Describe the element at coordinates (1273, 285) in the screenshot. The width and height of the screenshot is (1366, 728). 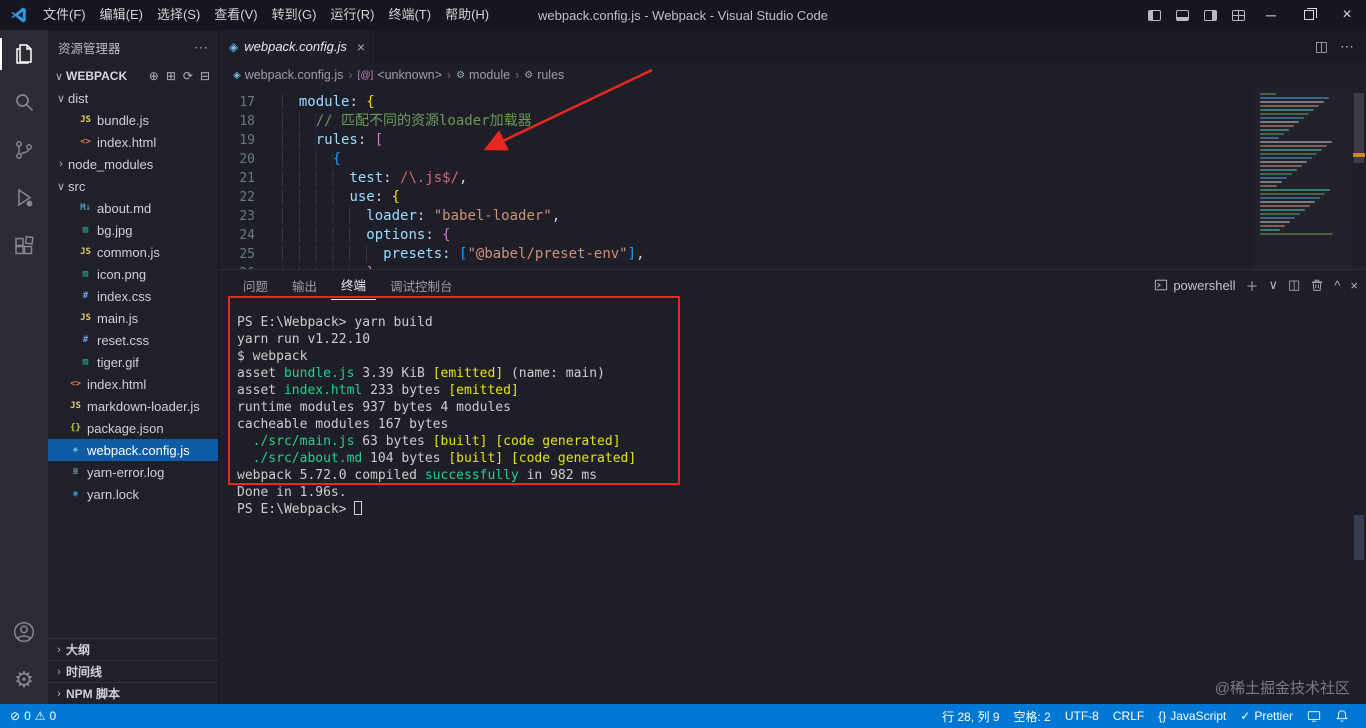
I see `terminal-dropdown-icon: ∨` at that location.